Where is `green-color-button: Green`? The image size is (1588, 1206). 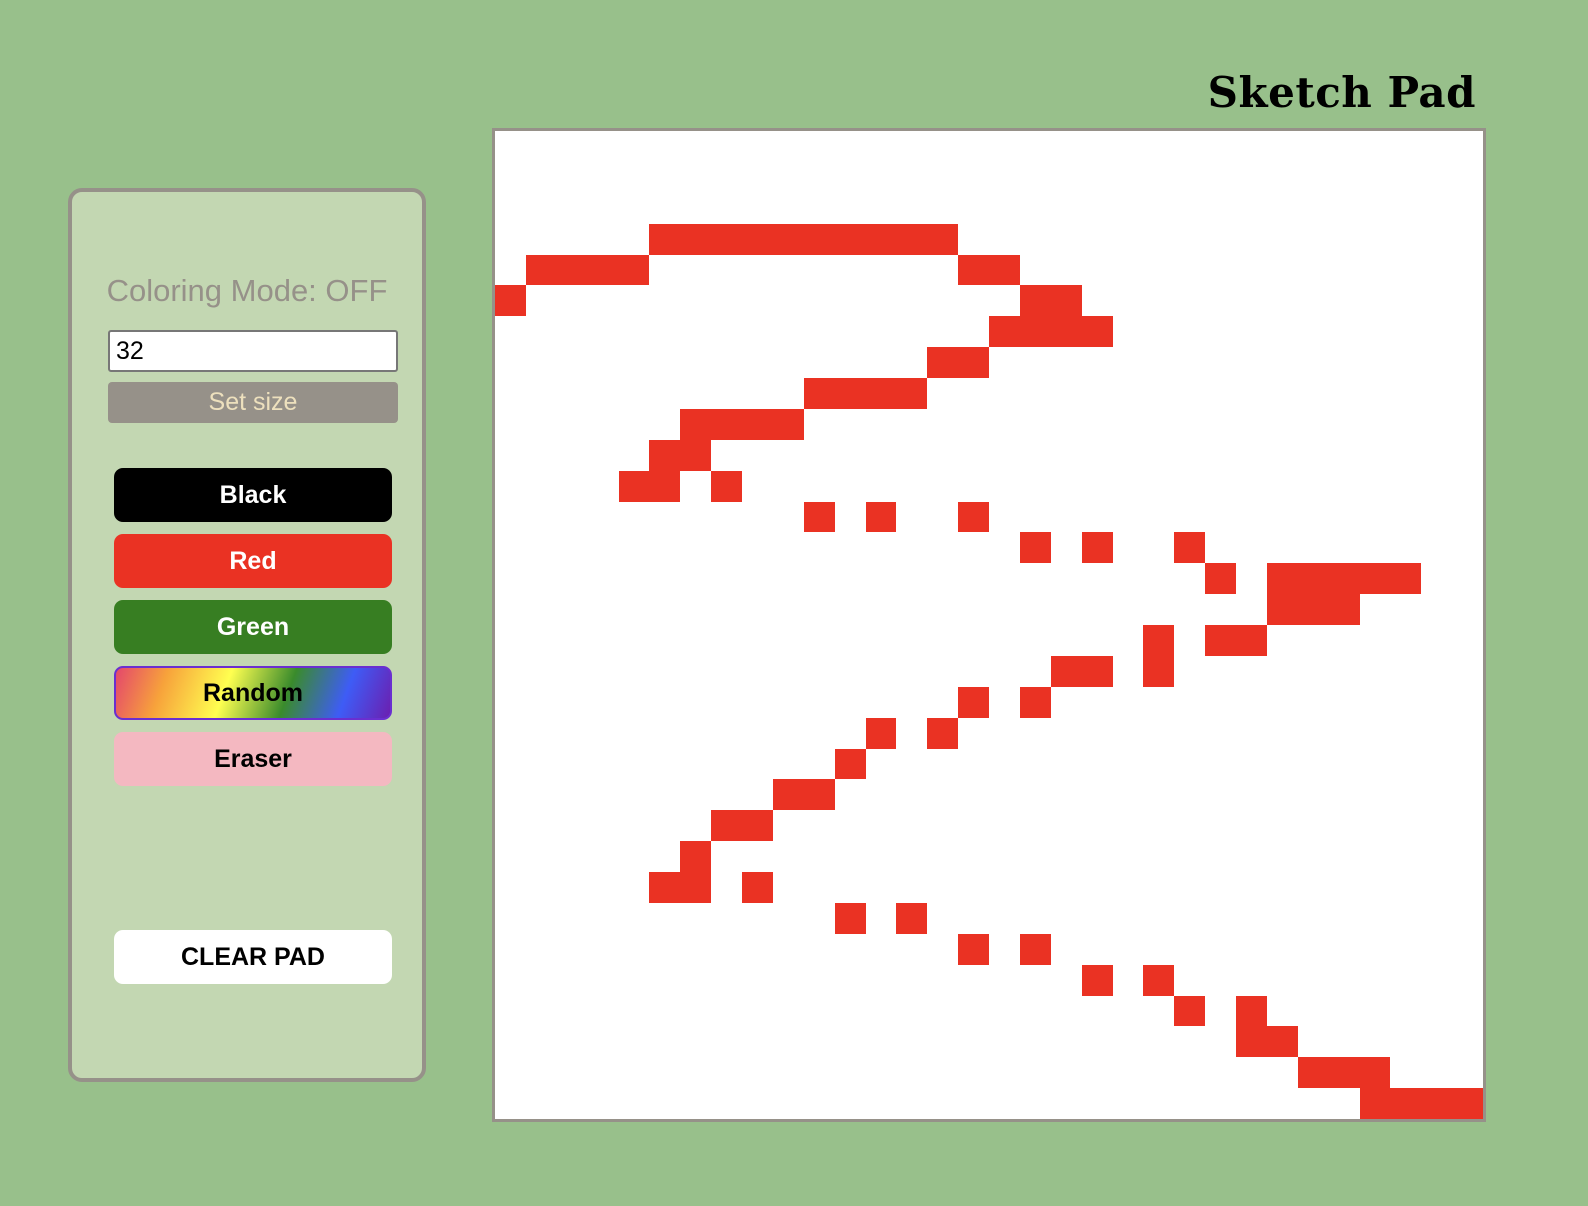 green-color-button: Green is located at coordinates (253, 627).